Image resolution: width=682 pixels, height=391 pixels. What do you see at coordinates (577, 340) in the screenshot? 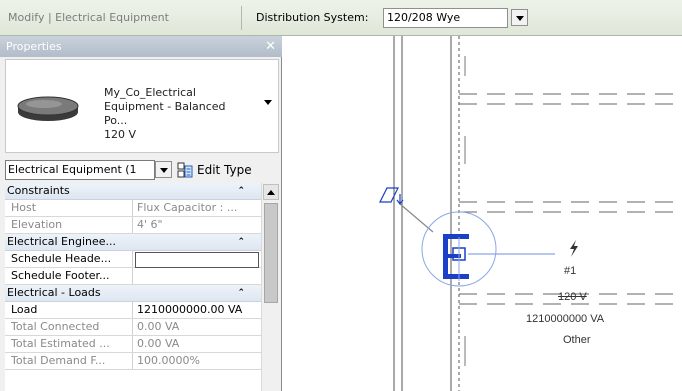
I see `type-label: Other` at bounding box center [577, 340].